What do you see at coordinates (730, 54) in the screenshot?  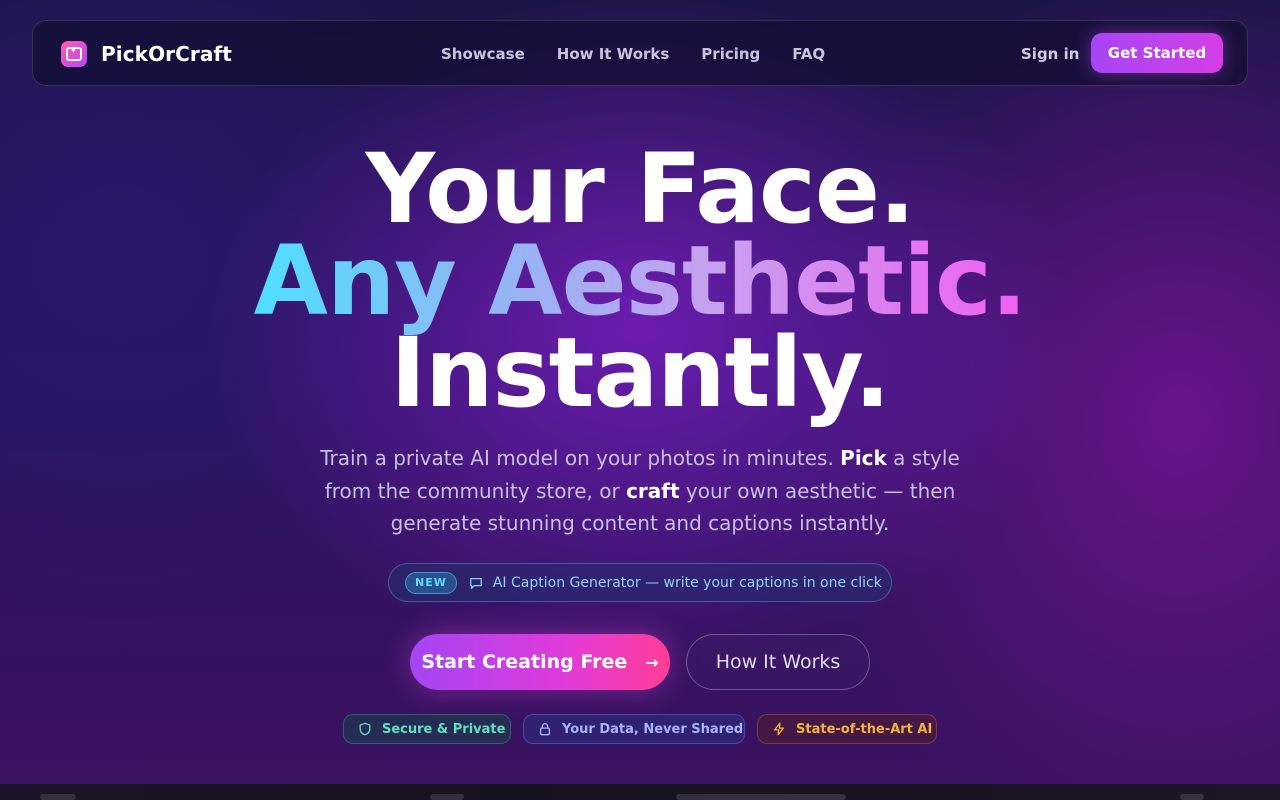 I see `nav-link-pricing: Pricing` at bounding box center [730, 54].